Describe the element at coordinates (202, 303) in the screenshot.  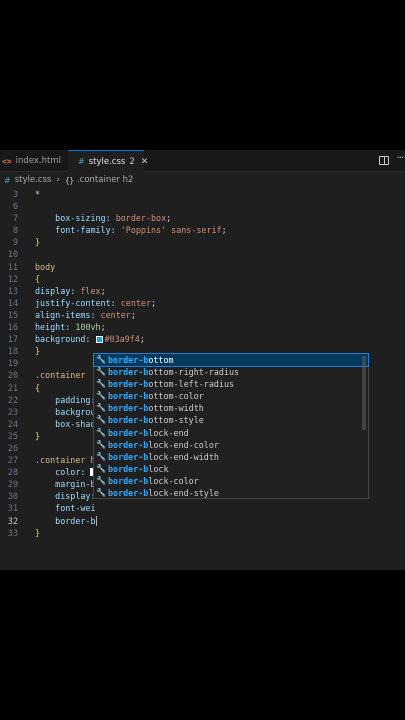
I see `code-line: 14 justify-content: center;` at that location.